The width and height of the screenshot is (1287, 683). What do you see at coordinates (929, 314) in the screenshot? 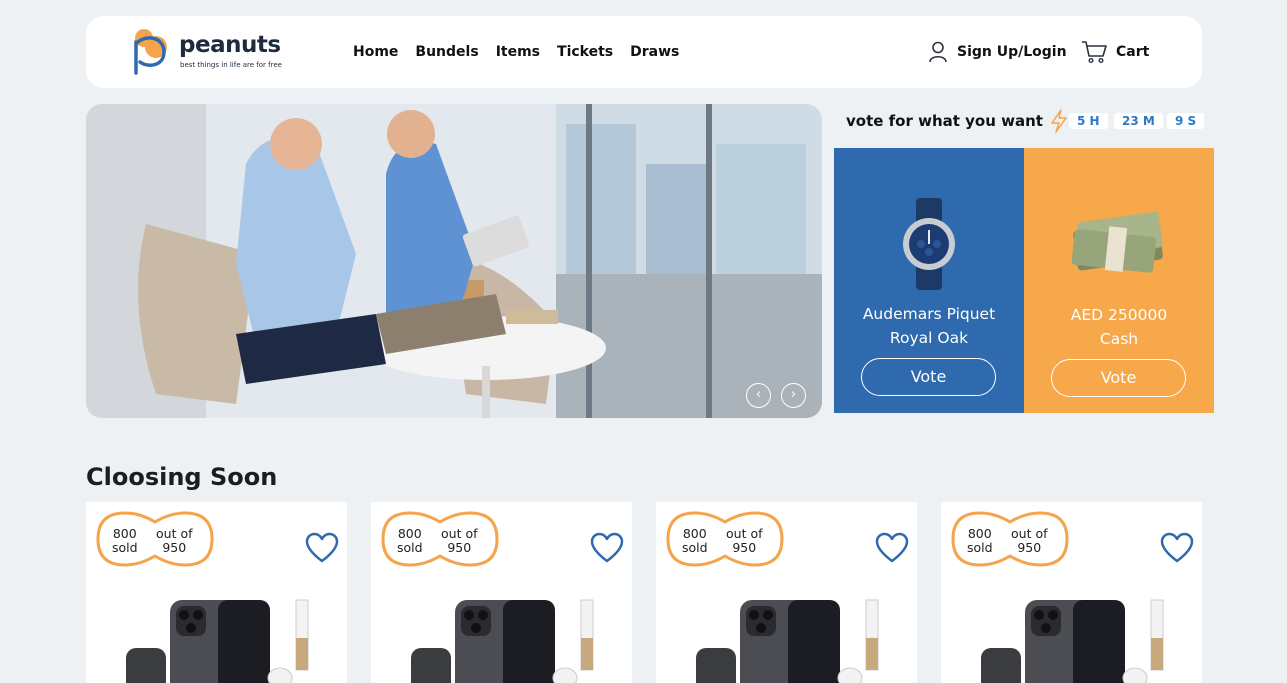
I see `vote-option-name-line1: Audemars Piquet` at bounding box center [929, 314].